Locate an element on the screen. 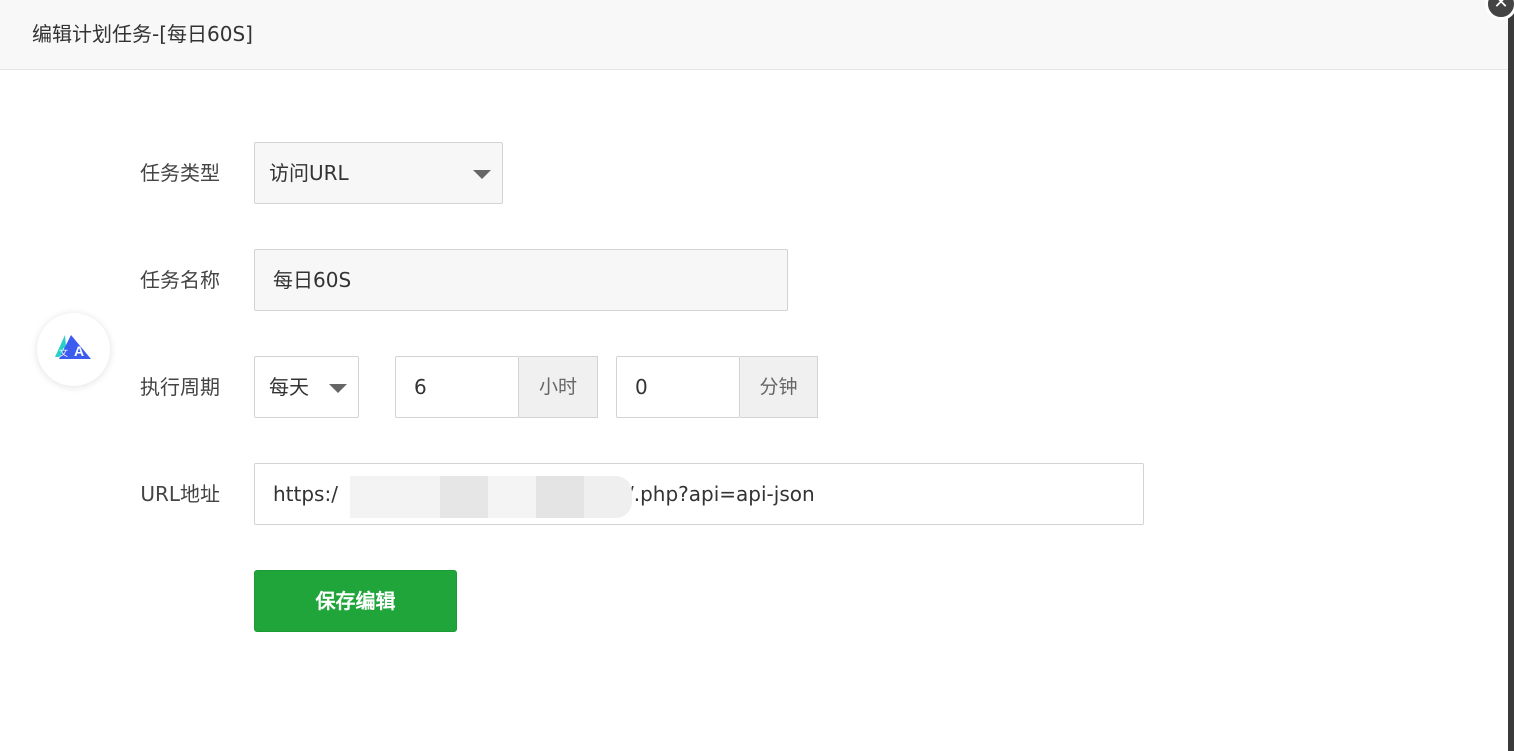 Image resolution: width=1514 pixels, height=751 pixels. floating-assistant-button: A 文 is located at coordinates (73, 349).